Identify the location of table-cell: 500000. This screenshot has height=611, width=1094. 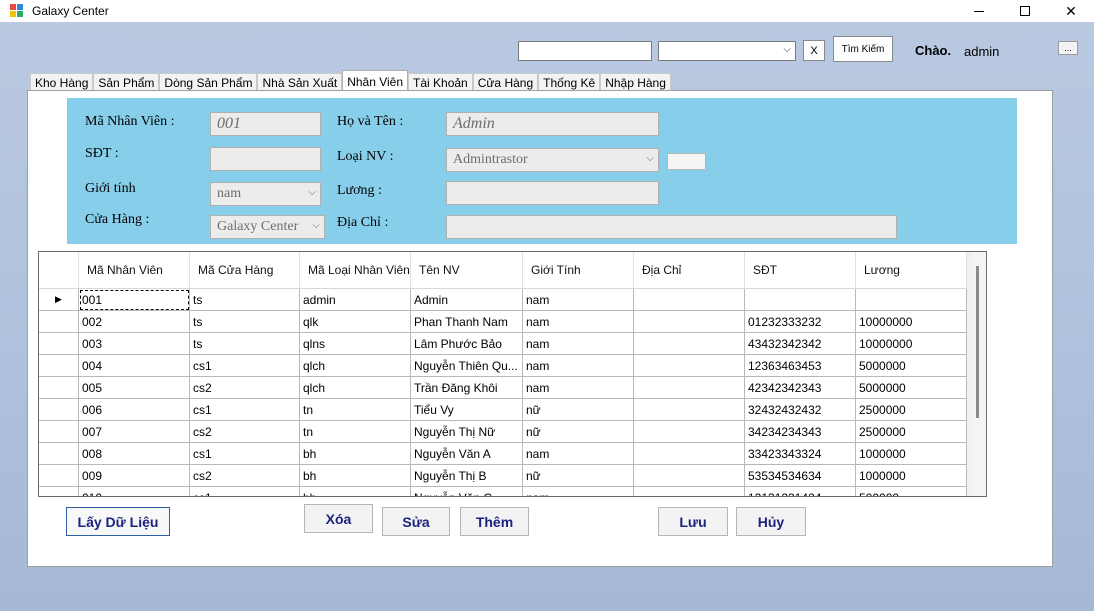
(911, 491).